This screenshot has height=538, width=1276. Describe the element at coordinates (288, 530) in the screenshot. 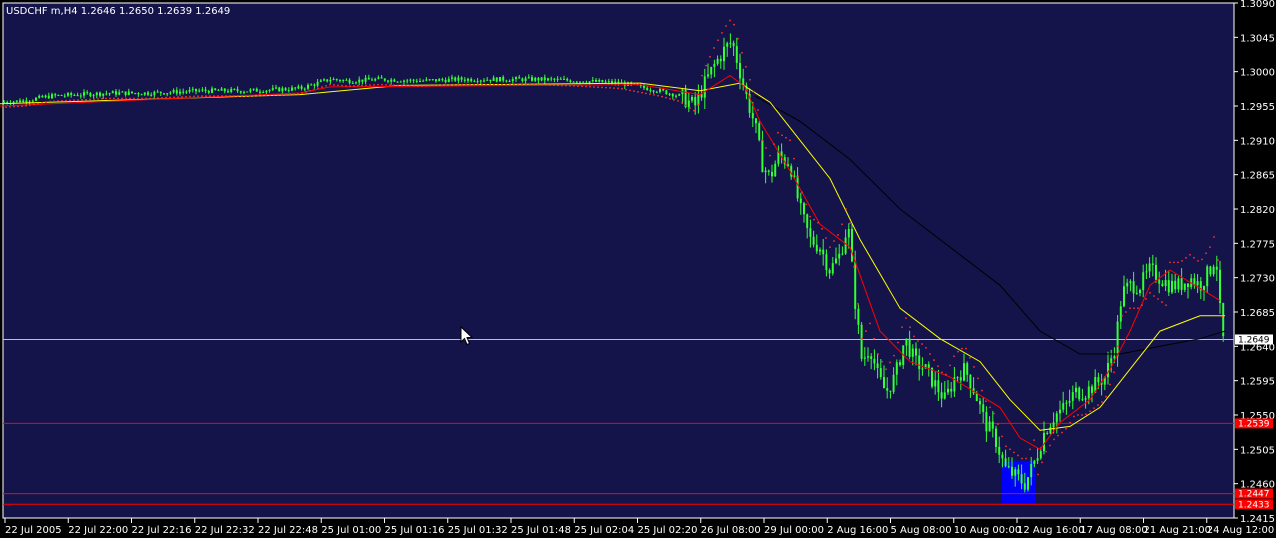

I see `x-tick-label: 22 Jul 22:48` at that location.